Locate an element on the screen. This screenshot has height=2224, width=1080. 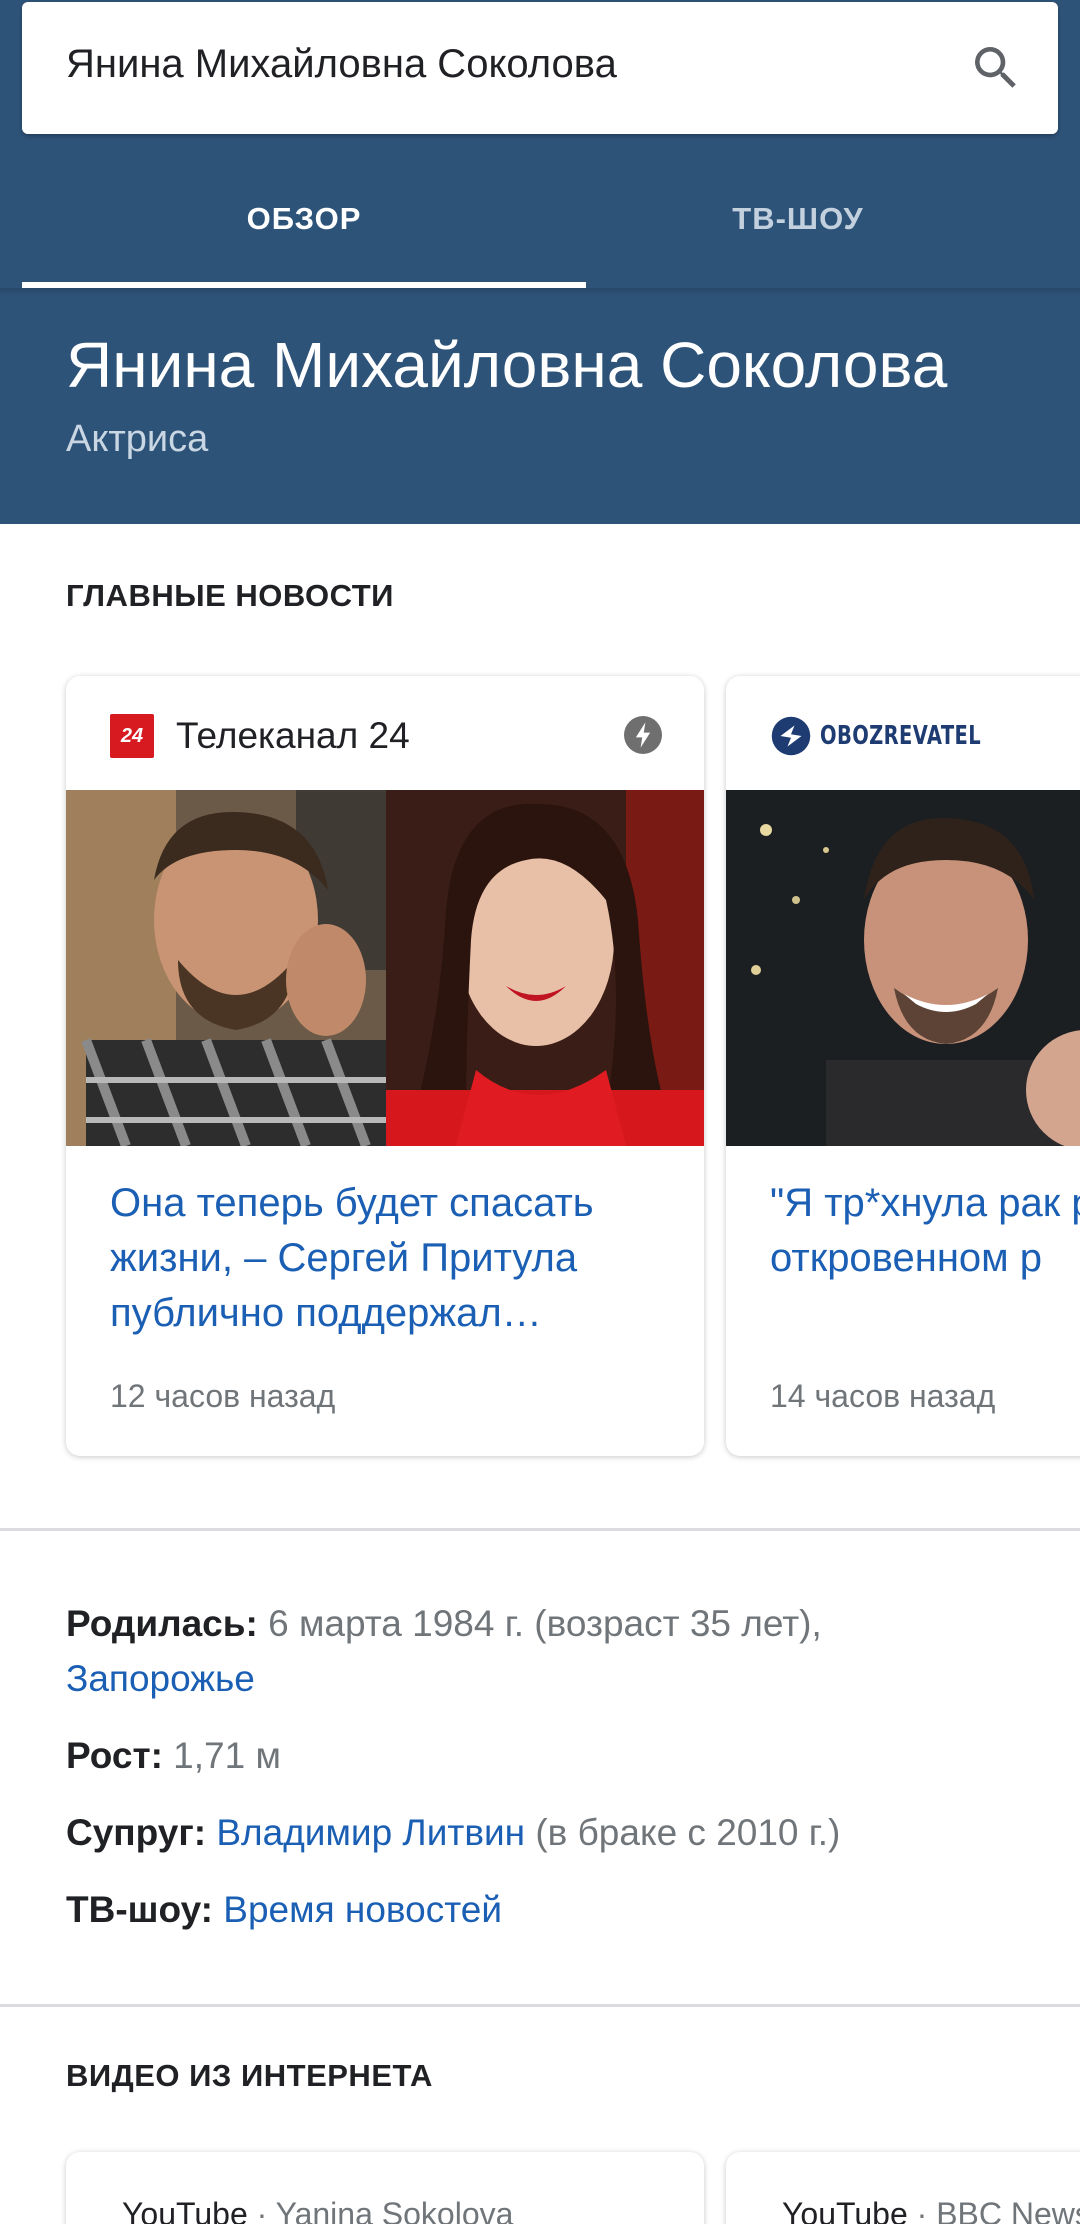
entity-subtitle: Актриса is located at coordinates (137, 439).